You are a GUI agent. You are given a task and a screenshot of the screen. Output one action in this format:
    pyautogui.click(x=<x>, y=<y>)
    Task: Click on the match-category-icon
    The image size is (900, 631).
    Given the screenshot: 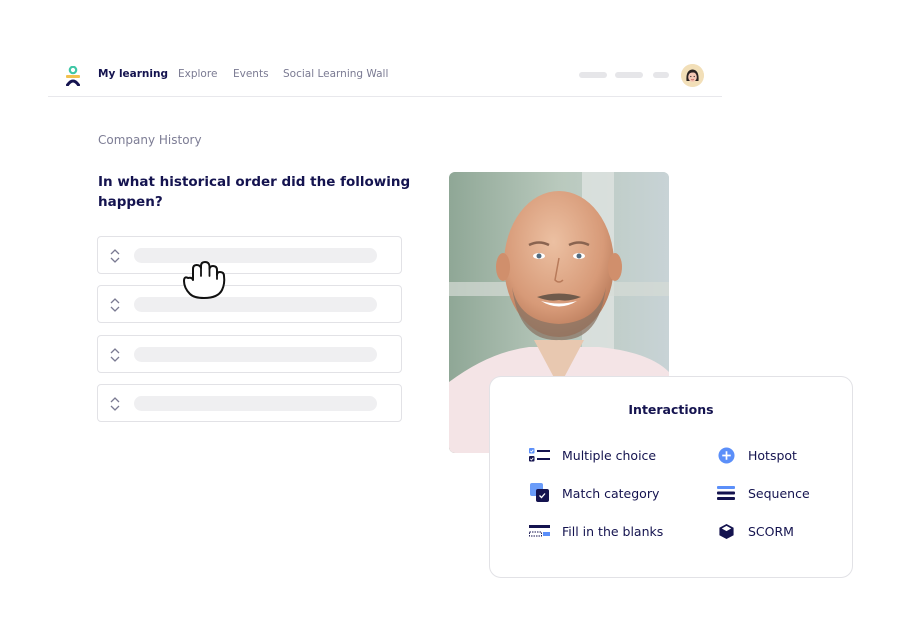 What is the action you would take?
    pyautogui.click(x=540, y=492)
    